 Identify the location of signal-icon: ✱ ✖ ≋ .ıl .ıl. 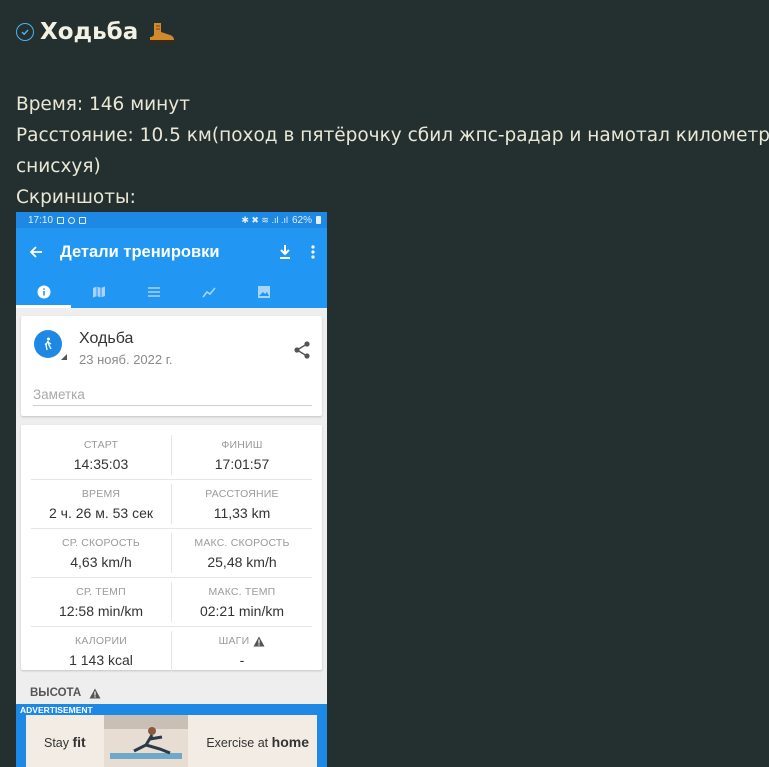
(264, 219).